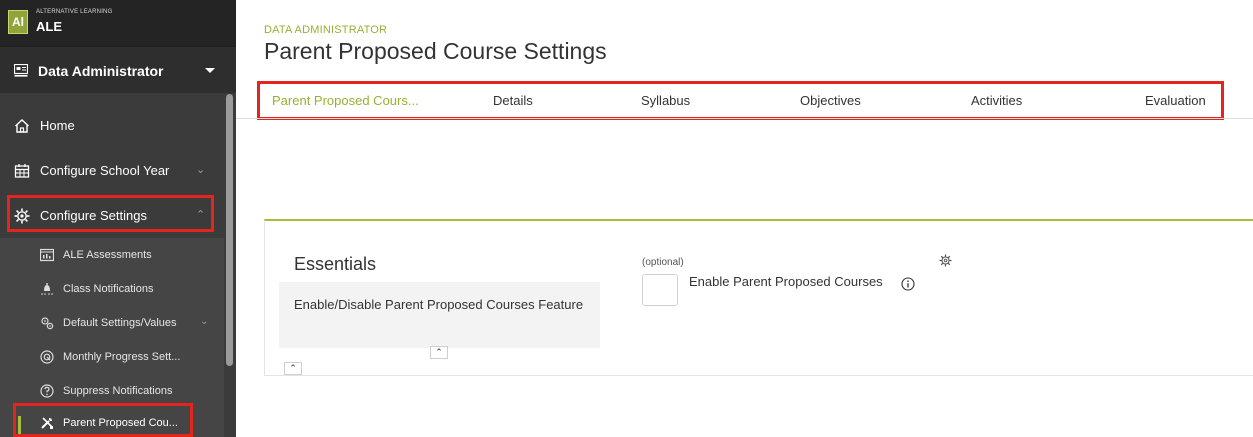 Image resolution: width=1253 pixels, height=437 pixels. I want to click on tab-evaluation: Evaluation, so click(1175, 100).